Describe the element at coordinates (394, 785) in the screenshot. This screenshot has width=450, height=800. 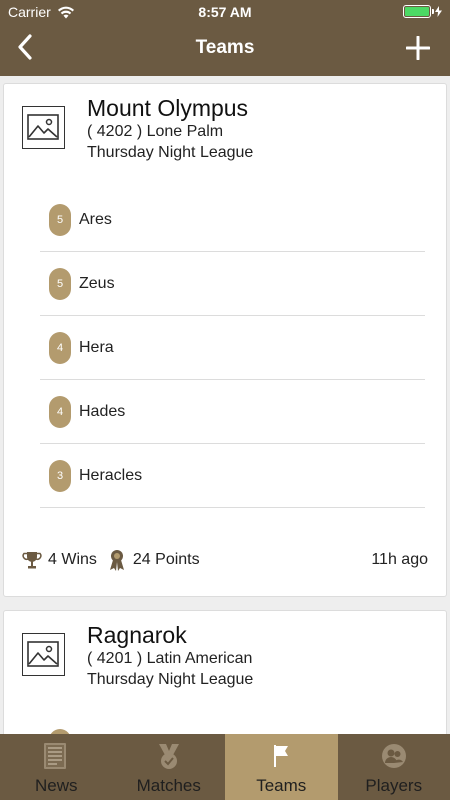
I see `tab-label: Players` at that location.